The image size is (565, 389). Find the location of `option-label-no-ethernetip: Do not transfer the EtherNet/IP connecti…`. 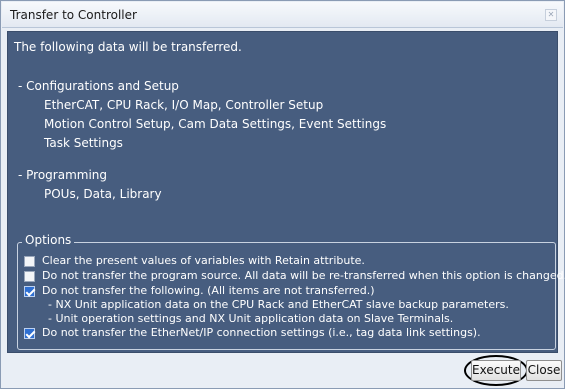

option-label-no-ethernetip: Do not transfer the EtherNet/IP connecti… is located at coordinates (261, 332).